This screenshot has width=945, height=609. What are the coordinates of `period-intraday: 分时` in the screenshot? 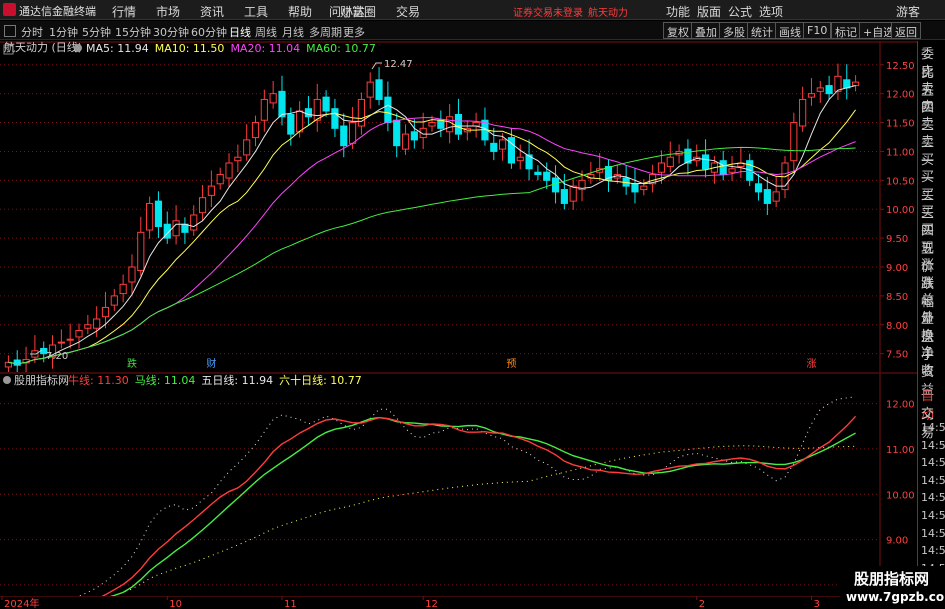 It's located at (32, 32).